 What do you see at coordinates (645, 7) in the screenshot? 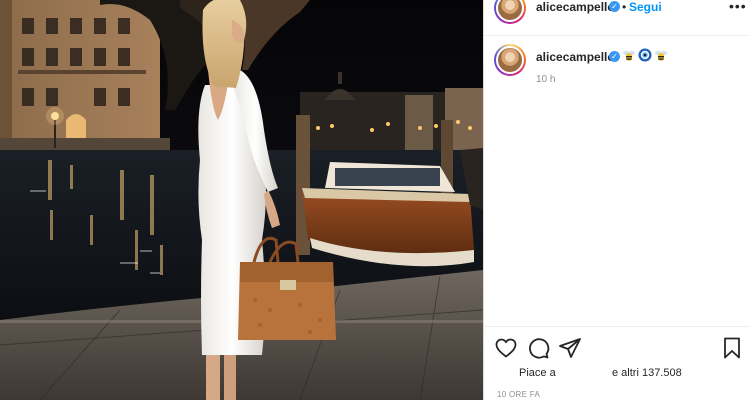
I see `follow-button: Segui` at bounding box center [645, 7].